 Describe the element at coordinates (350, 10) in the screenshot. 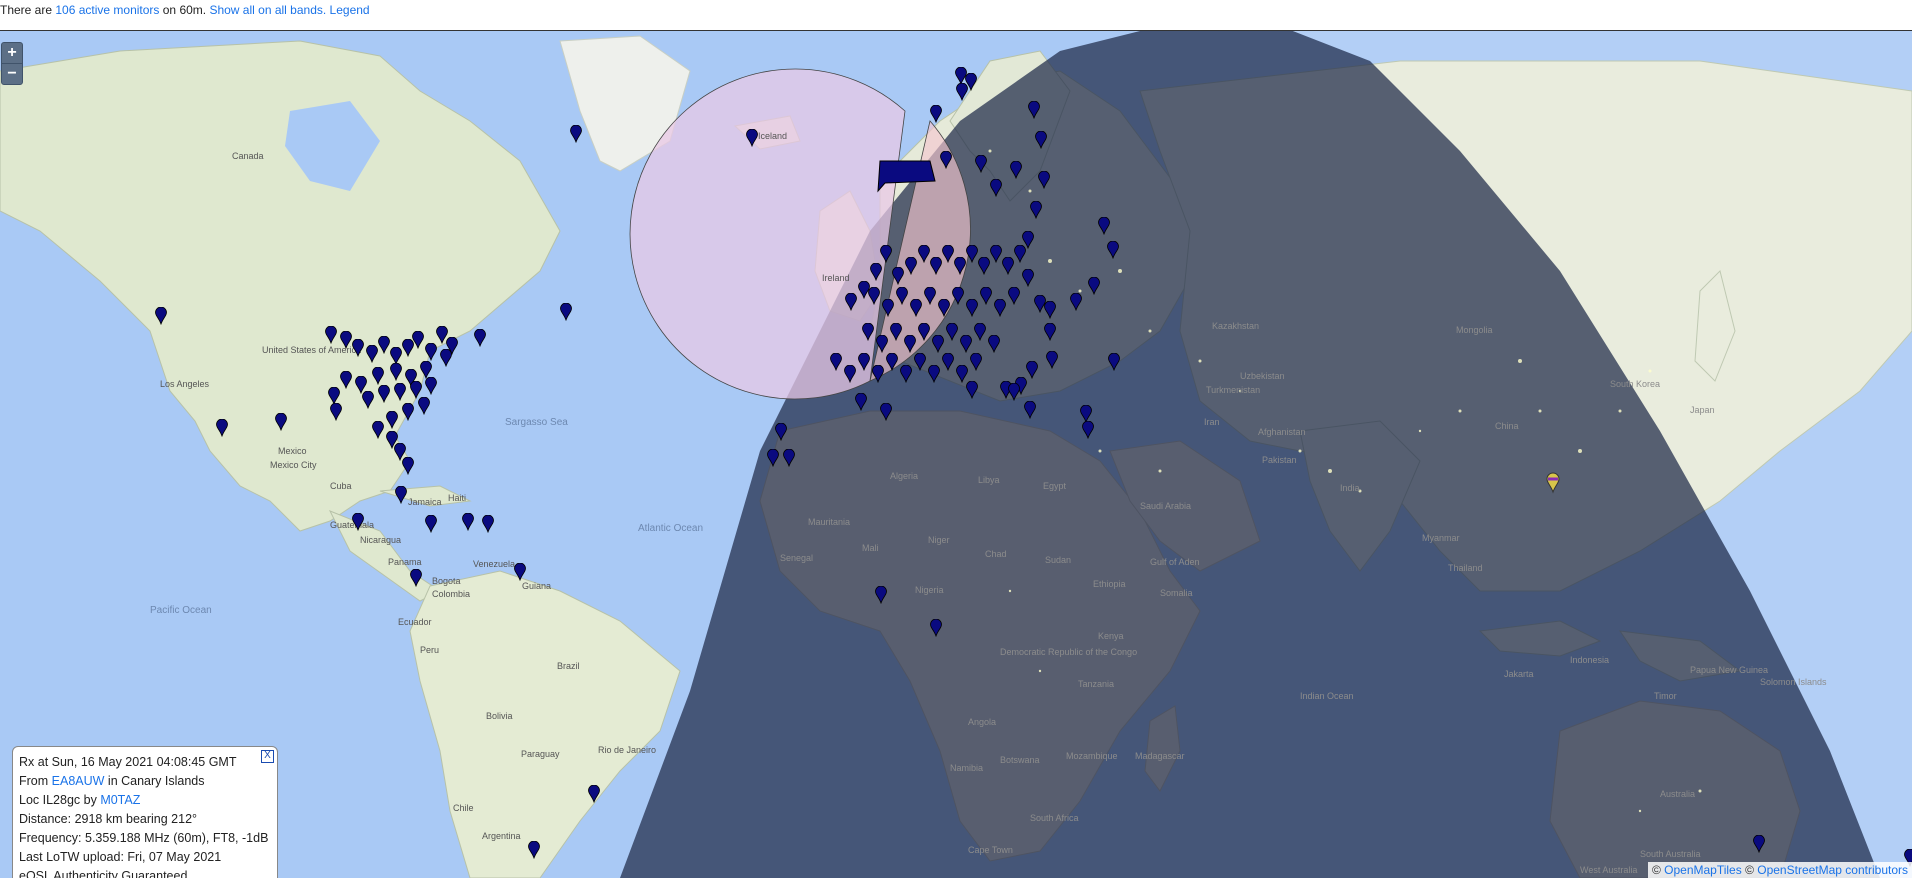

I see `legend-link: Legend` at that location.